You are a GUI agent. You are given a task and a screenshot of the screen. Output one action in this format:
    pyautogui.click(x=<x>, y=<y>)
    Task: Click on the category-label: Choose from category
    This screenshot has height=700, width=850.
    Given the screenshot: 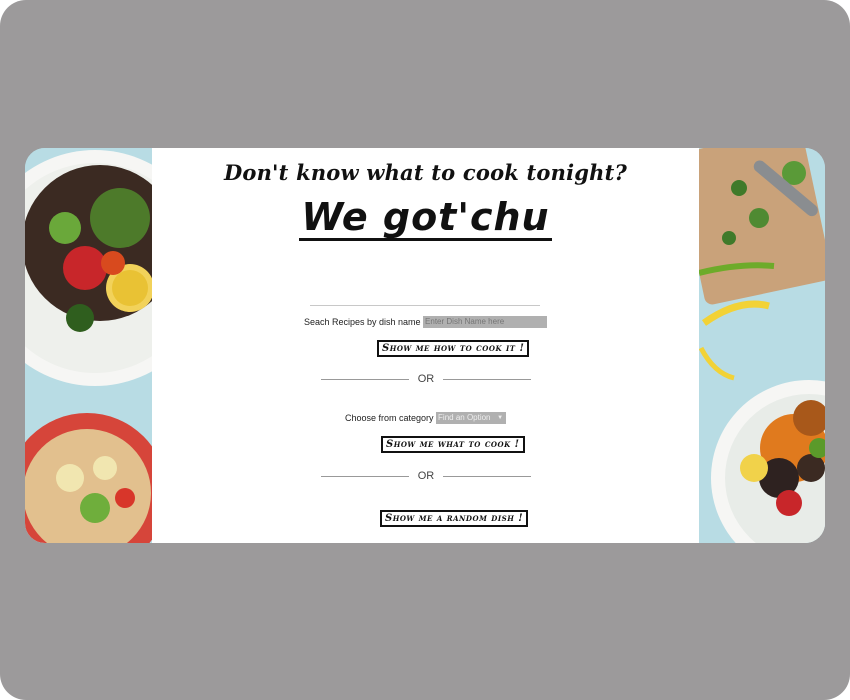 What is the action you would take?
    pyautogui.click(x=389, y=418)
    